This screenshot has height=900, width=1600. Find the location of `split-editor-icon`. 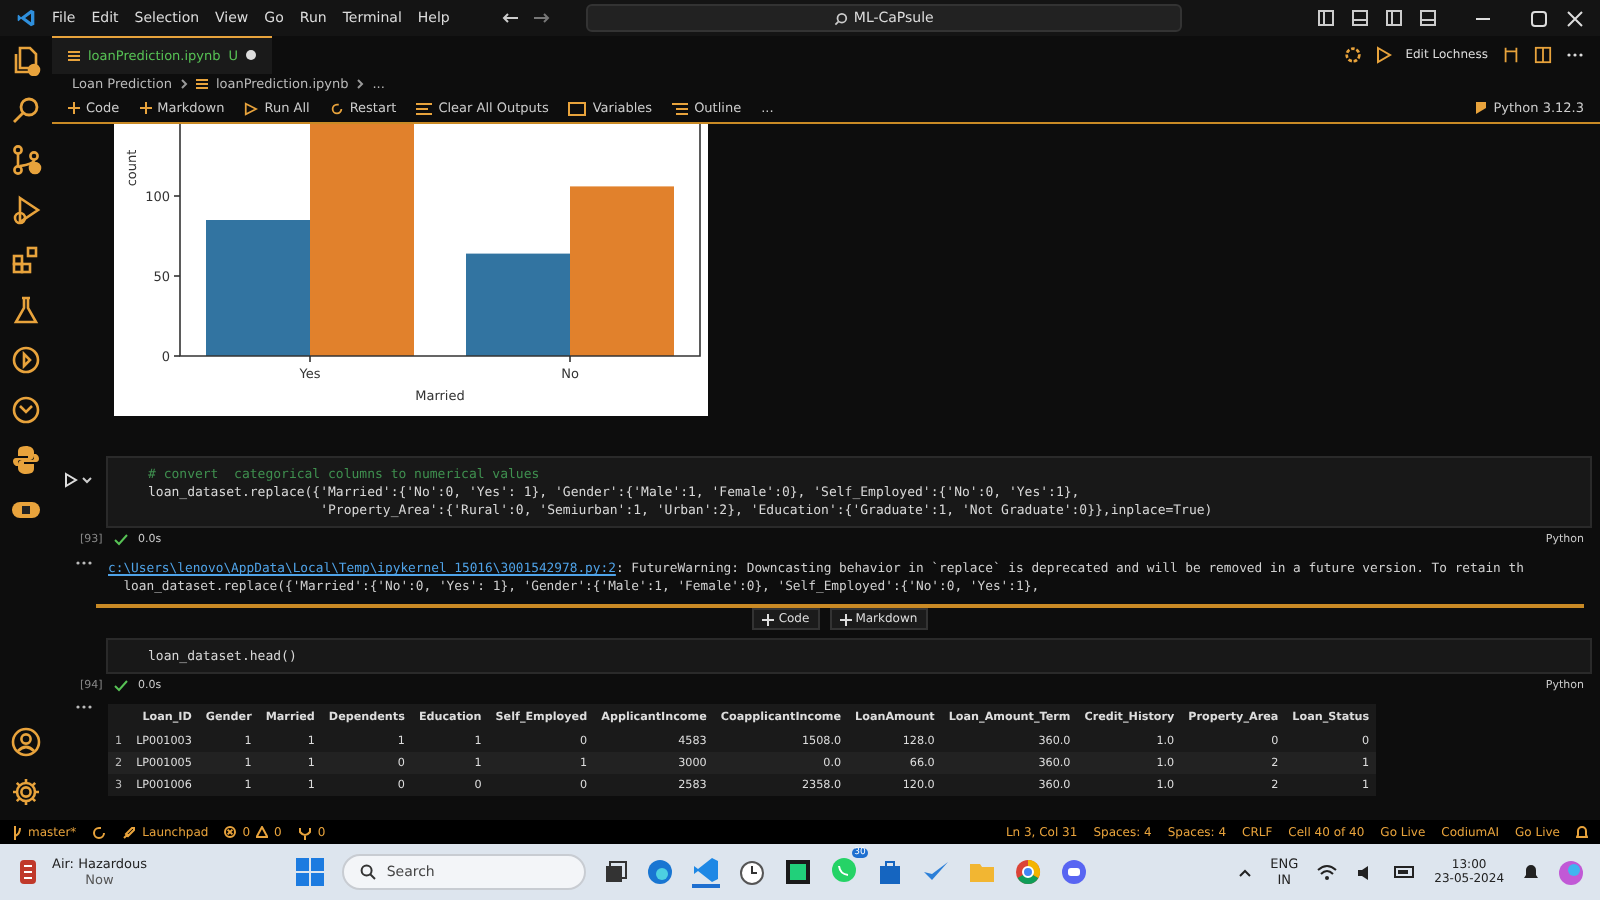

split-editor-icon is located at coordinates (1543, 54).